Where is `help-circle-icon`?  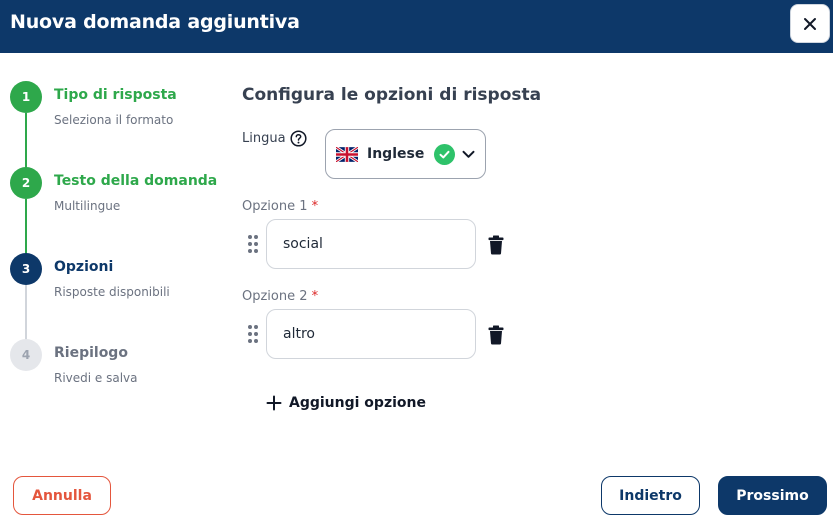
help-circle-icon is located at coordinates (298, 138).